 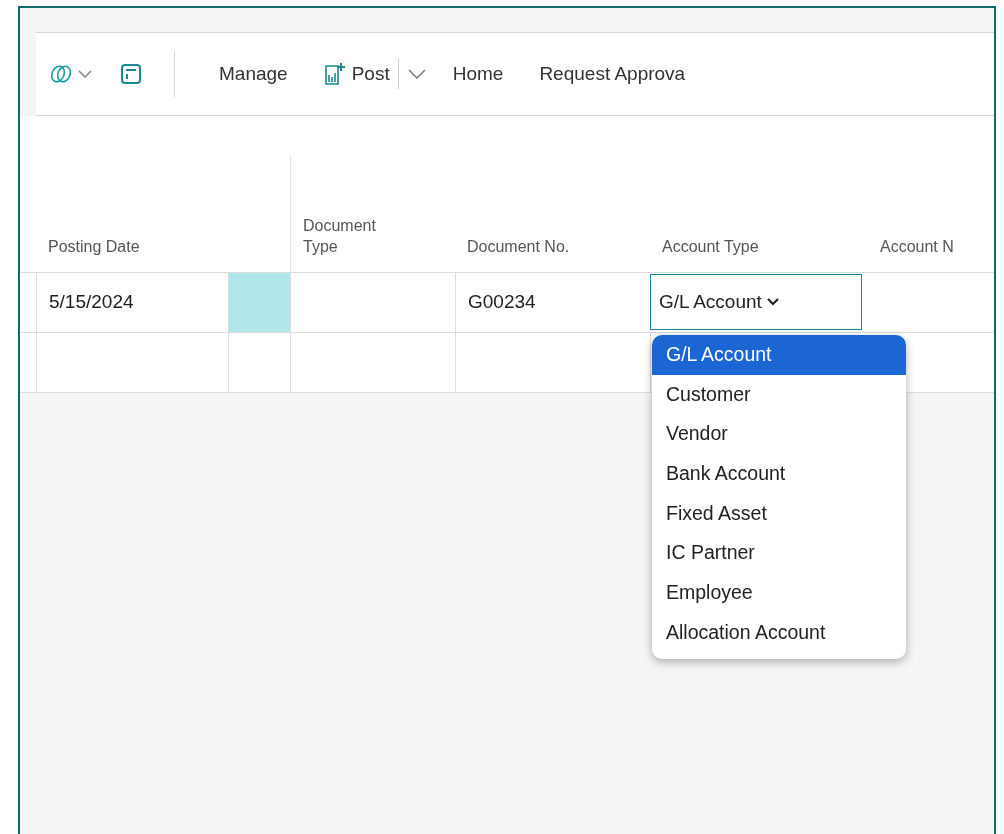 What do you see at coordinates (478, 74) in the screenshot?
I see `toolbar-action: Home` at bounding box center [478, 74].